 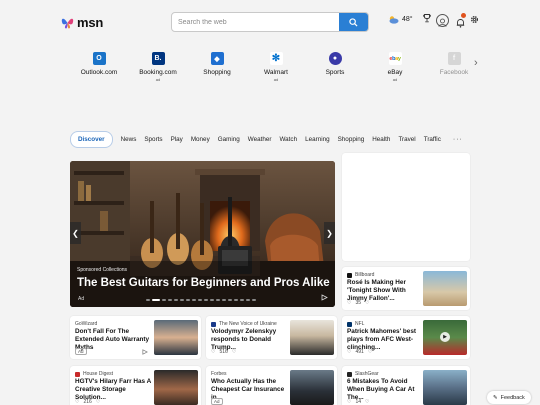 I want to click on walmart-icon: ✻, so click(x=276, y=58).